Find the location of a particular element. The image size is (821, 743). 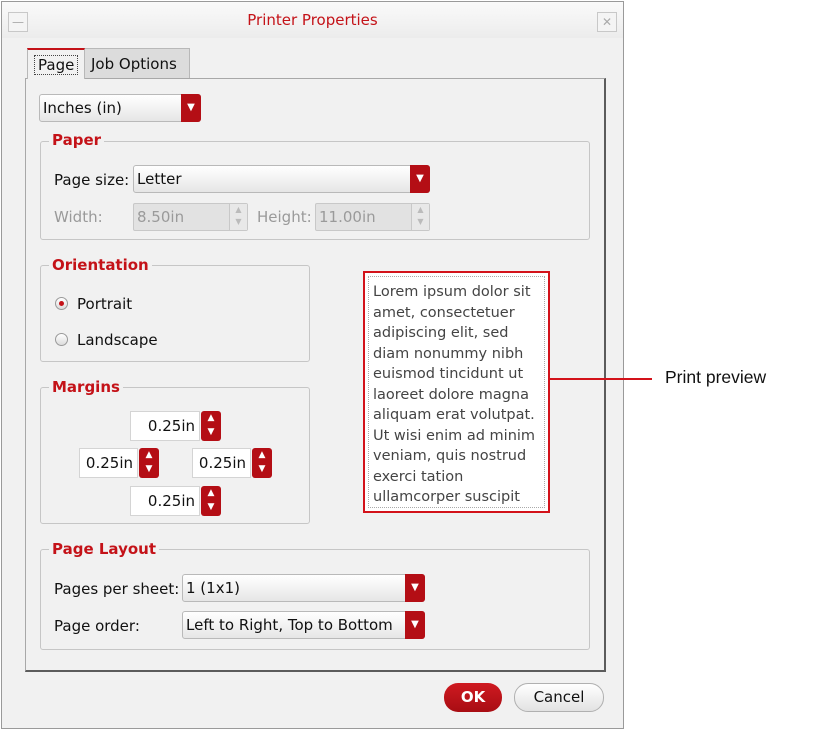

window-menu-button: — is located at coordinates (18, 22).